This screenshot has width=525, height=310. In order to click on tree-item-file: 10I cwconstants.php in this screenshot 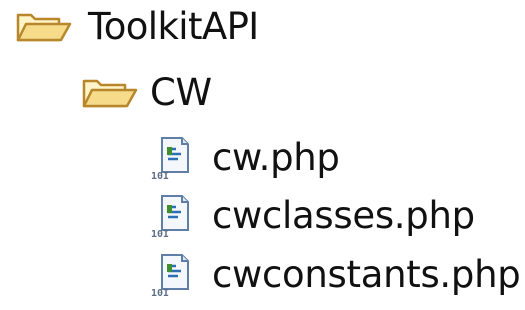, I will do `click(335, 275)`.